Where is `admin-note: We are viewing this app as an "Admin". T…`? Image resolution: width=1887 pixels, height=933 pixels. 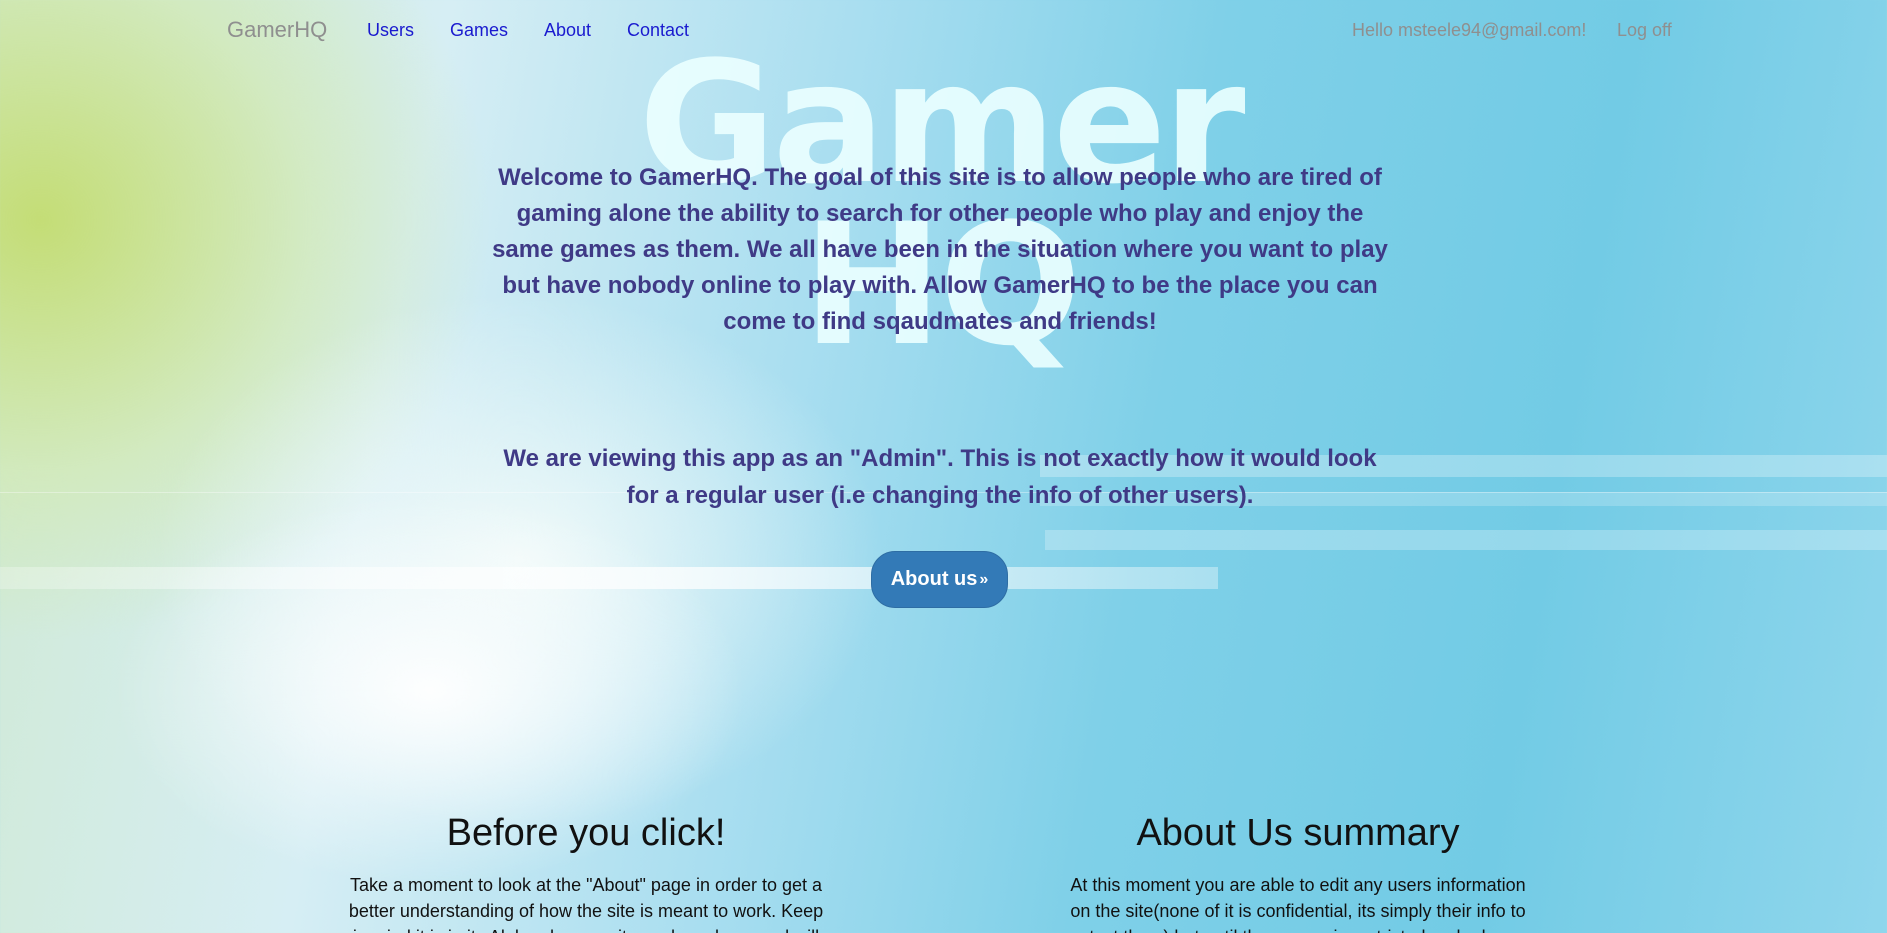 admin-note: We are viewing this app as an "Admin". T… is located at coordinates (940, 477).